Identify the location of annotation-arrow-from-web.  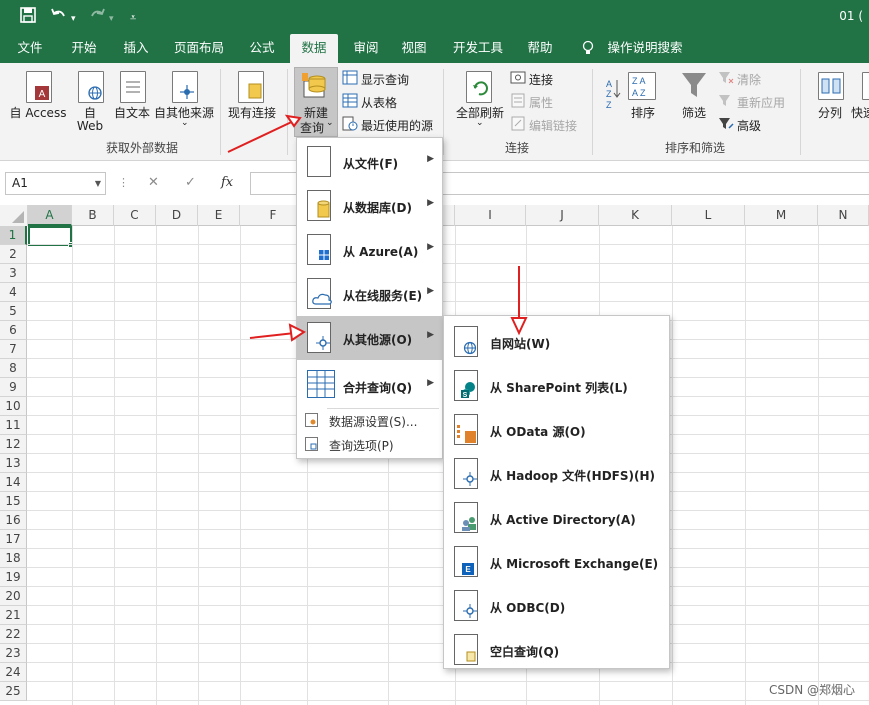
(519, 301).